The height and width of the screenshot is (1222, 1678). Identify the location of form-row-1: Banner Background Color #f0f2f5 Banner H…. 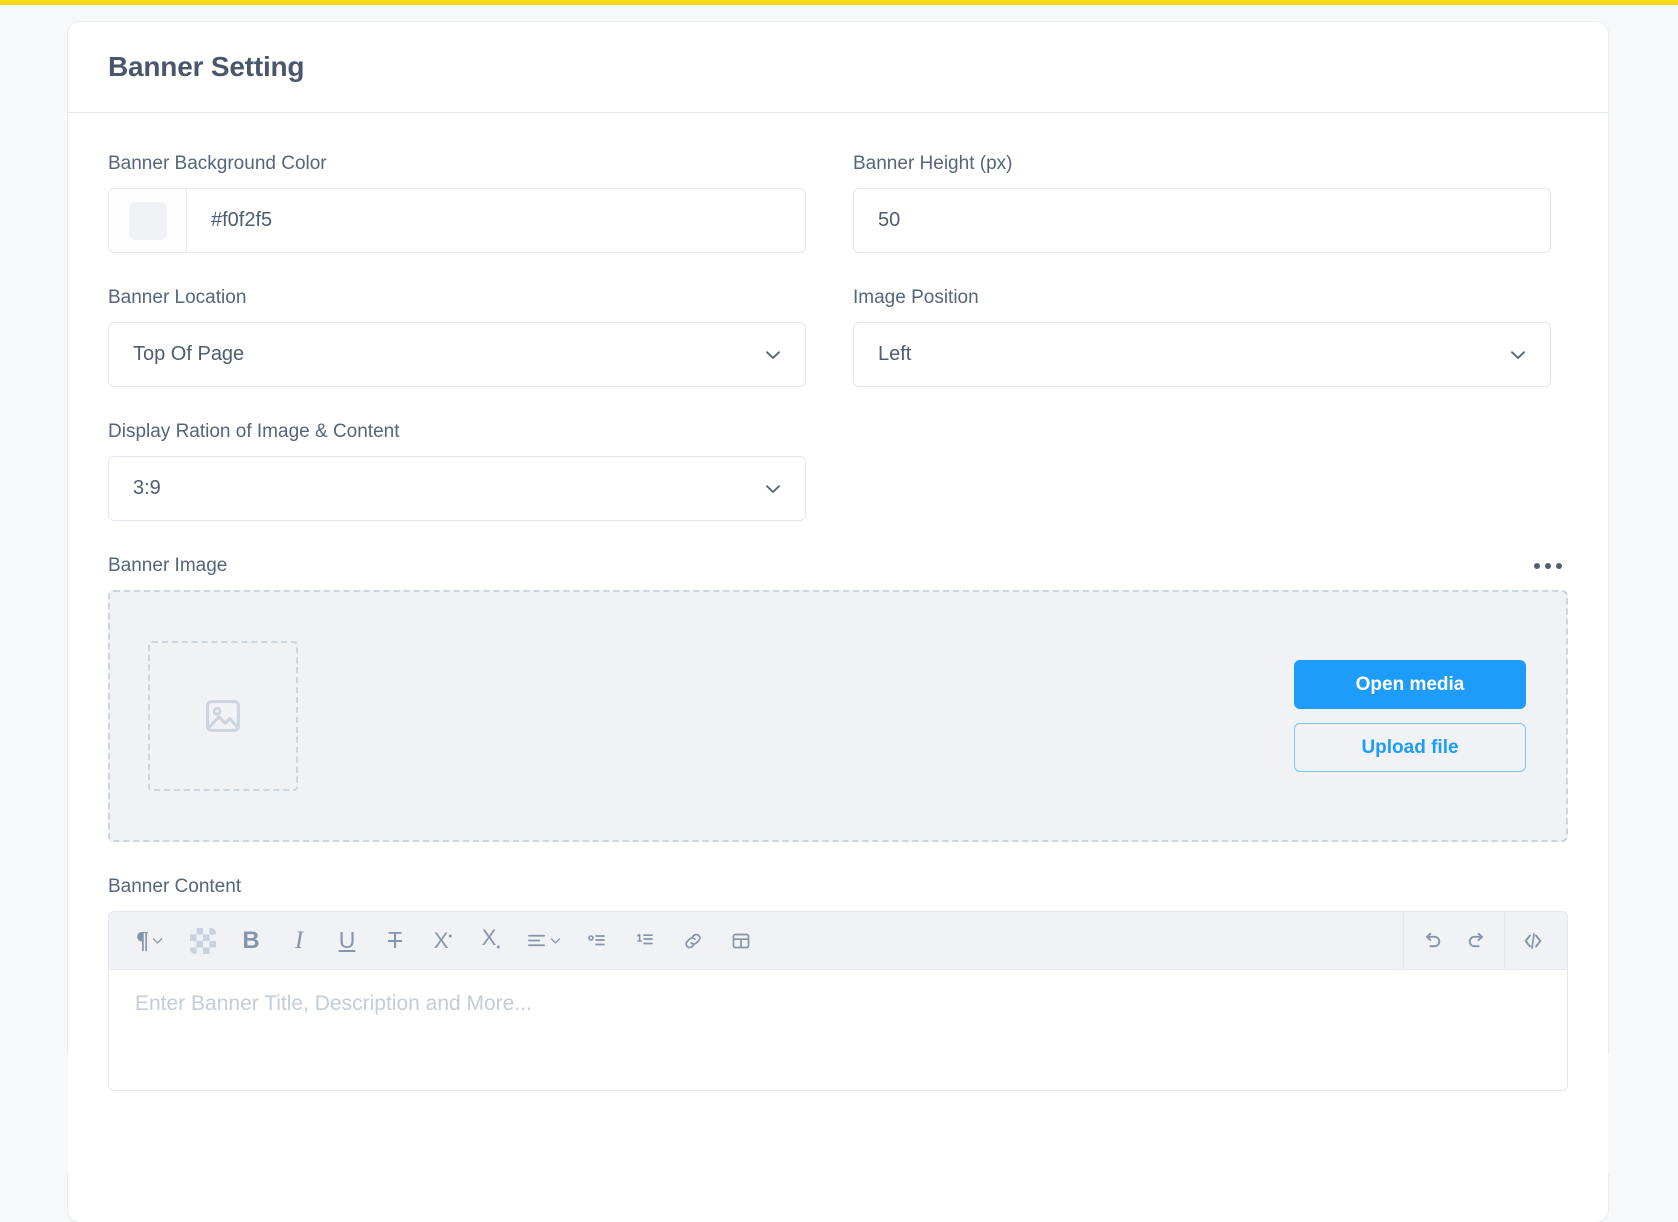
(838, 220).